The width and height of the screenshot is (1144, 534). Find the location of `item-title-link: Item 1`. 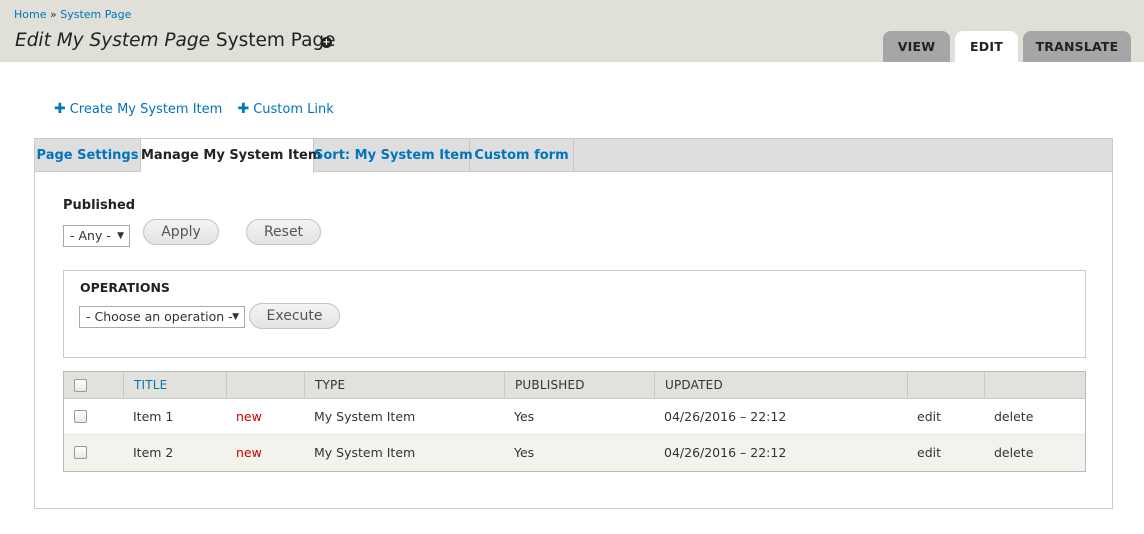

item-title-link: Item 1 is located at coordinates (153, 417).